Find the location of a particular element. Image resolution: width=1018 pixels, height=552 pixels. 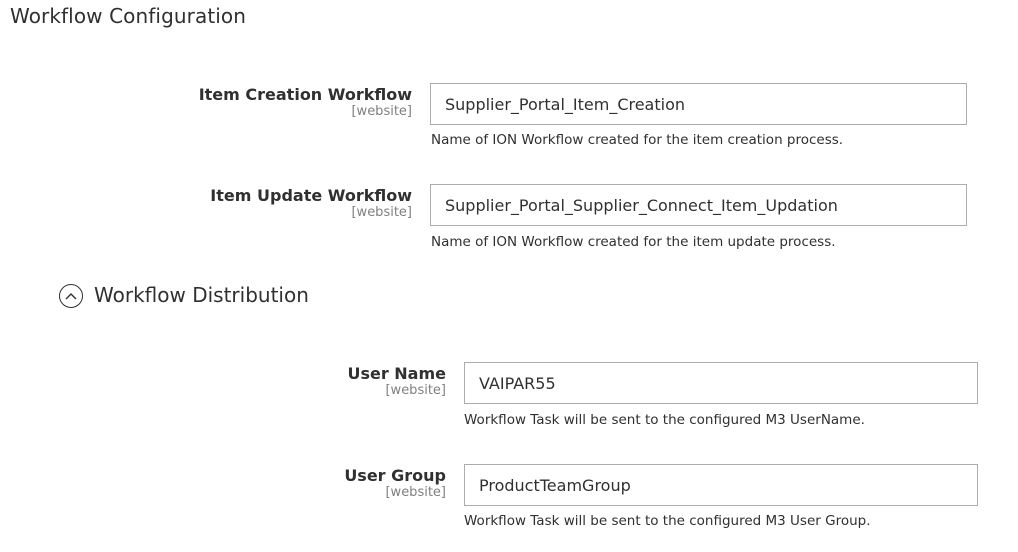

item-update-workflow-label-text: Item Update Workflow is located at coordinates (311, 195).